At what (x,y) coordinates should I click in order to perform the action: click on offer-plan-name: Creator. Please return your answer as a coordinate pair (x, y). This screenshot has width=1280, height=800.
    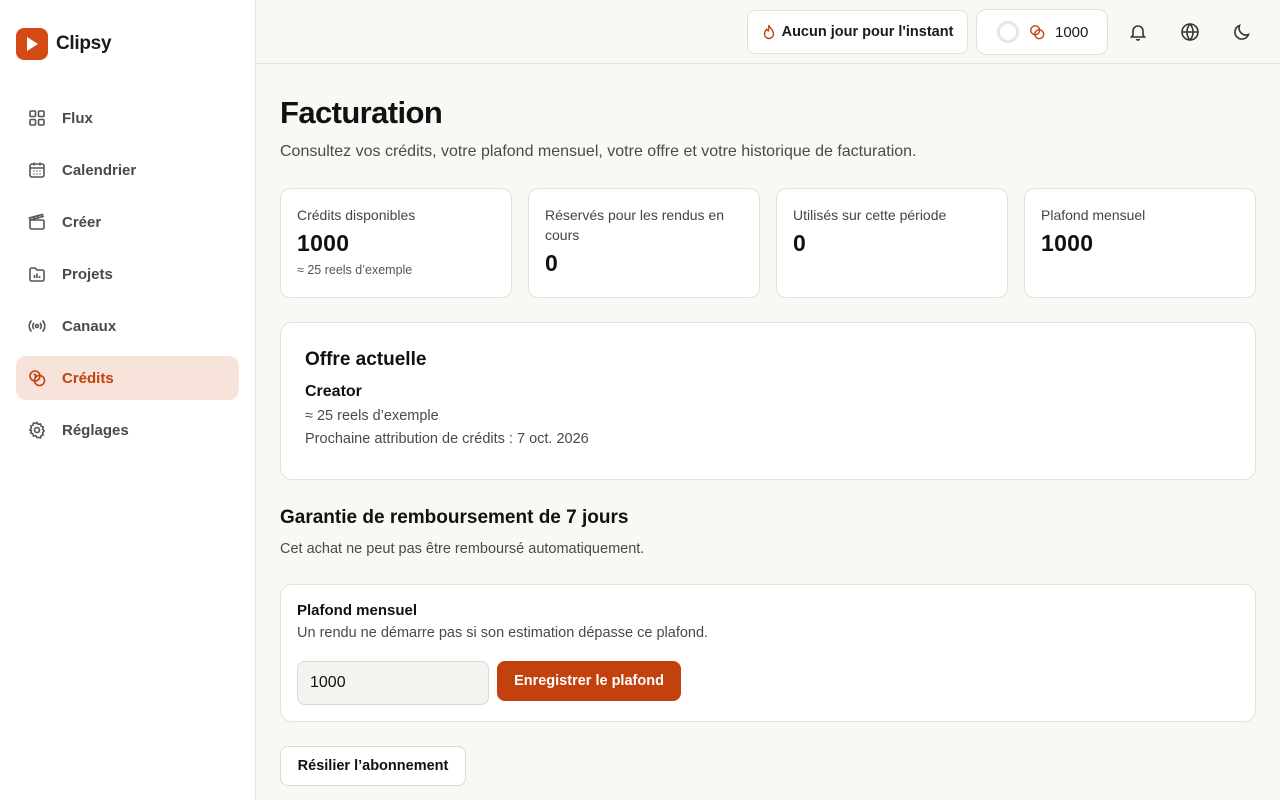
    Looking at the image, I should click on (333, 391).